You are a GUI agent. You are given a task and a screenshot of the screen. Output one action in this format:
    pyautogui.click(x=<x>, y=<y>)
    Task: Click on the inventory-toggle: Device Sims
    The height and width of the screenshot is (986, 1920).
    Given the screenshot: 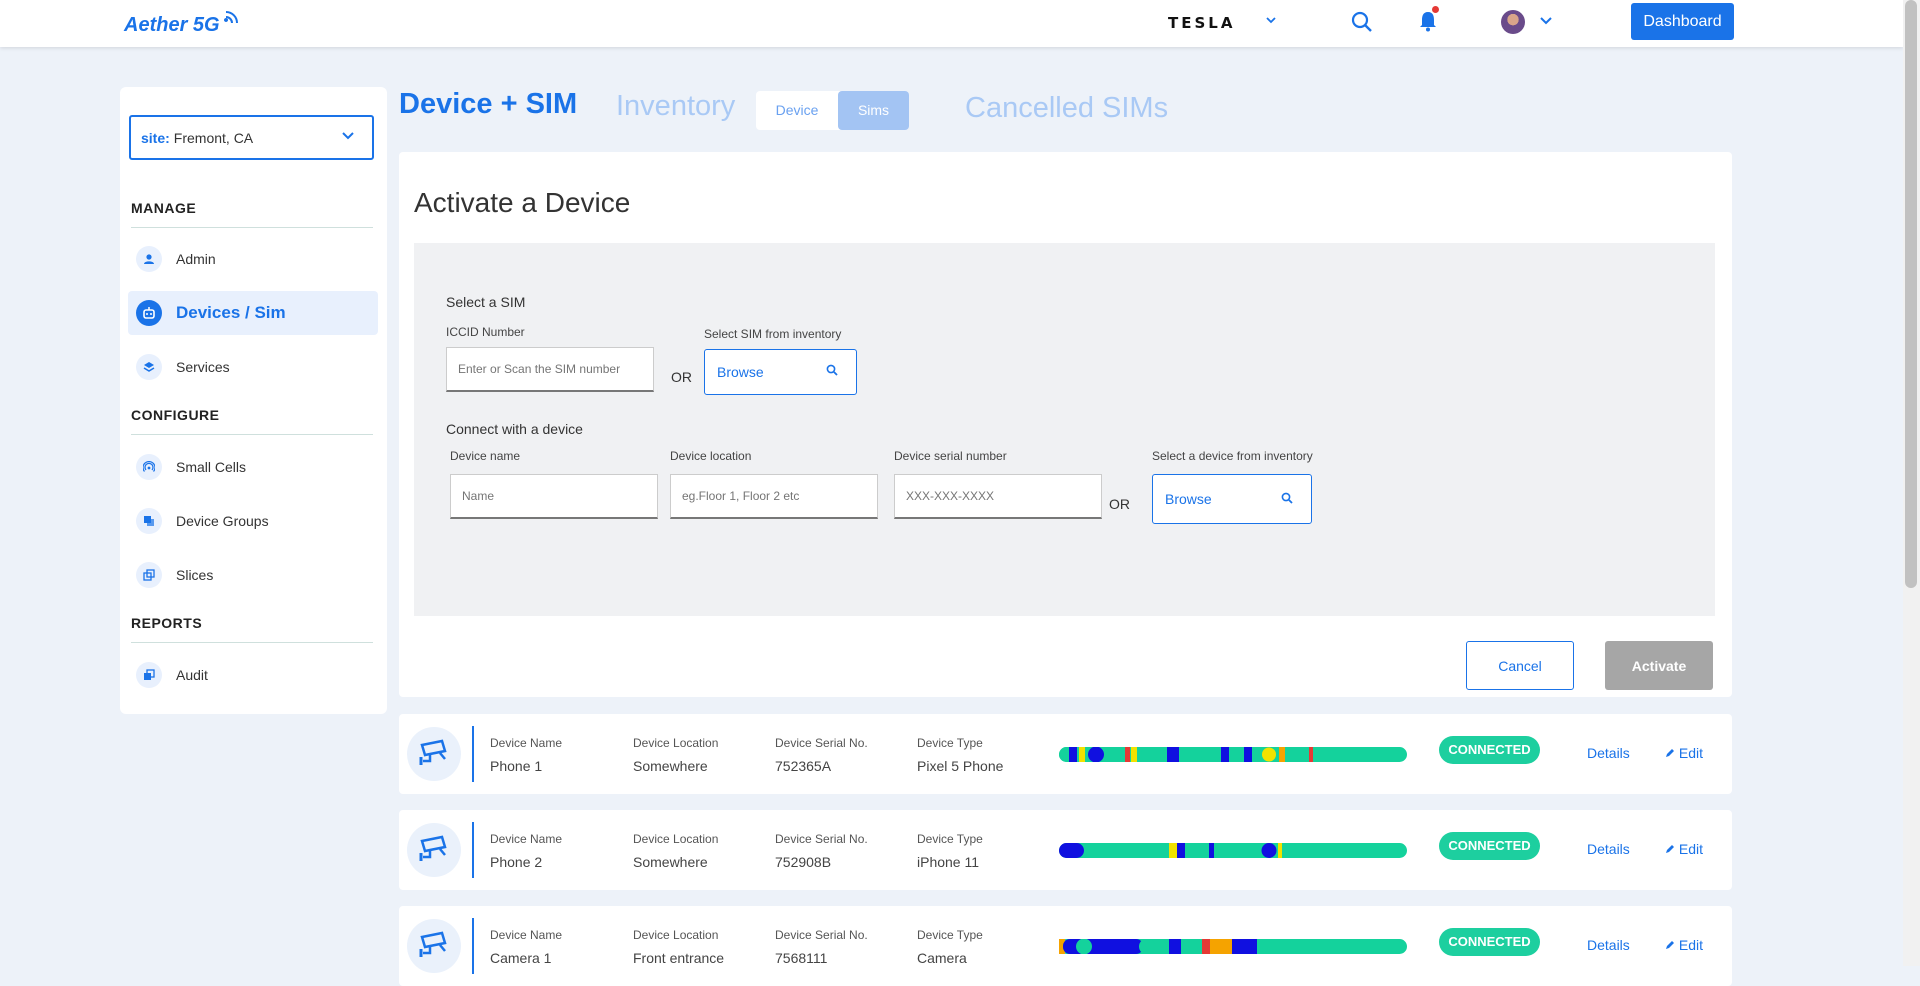 What is the action you would take?
    pyautogui.click(x=832, y=110)
    